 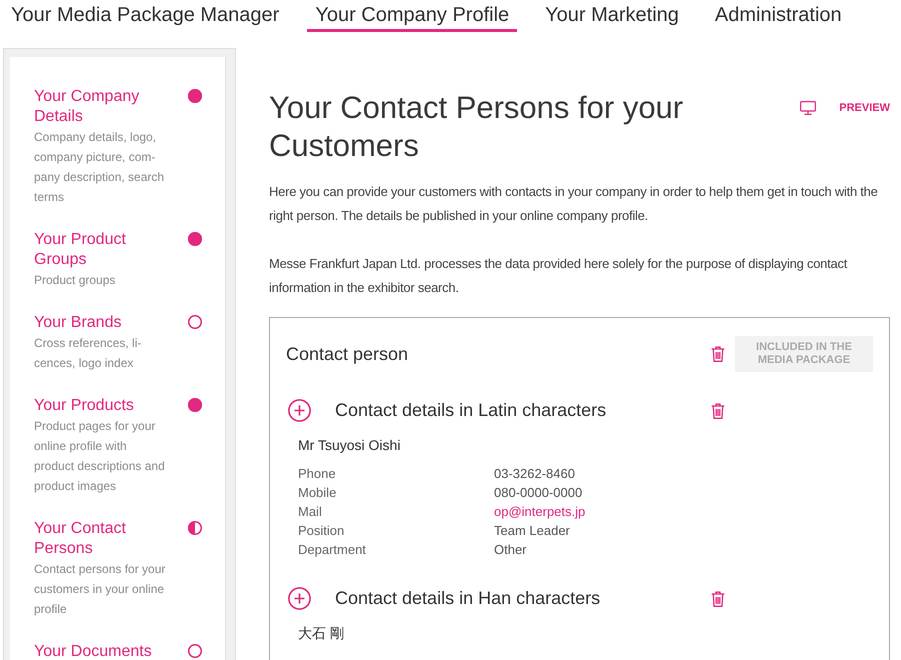 What do you see at coordinates (412, 16) in the screenshot?
I see `nav-tab: Your Company Profile` at bounding box center [412, 16].